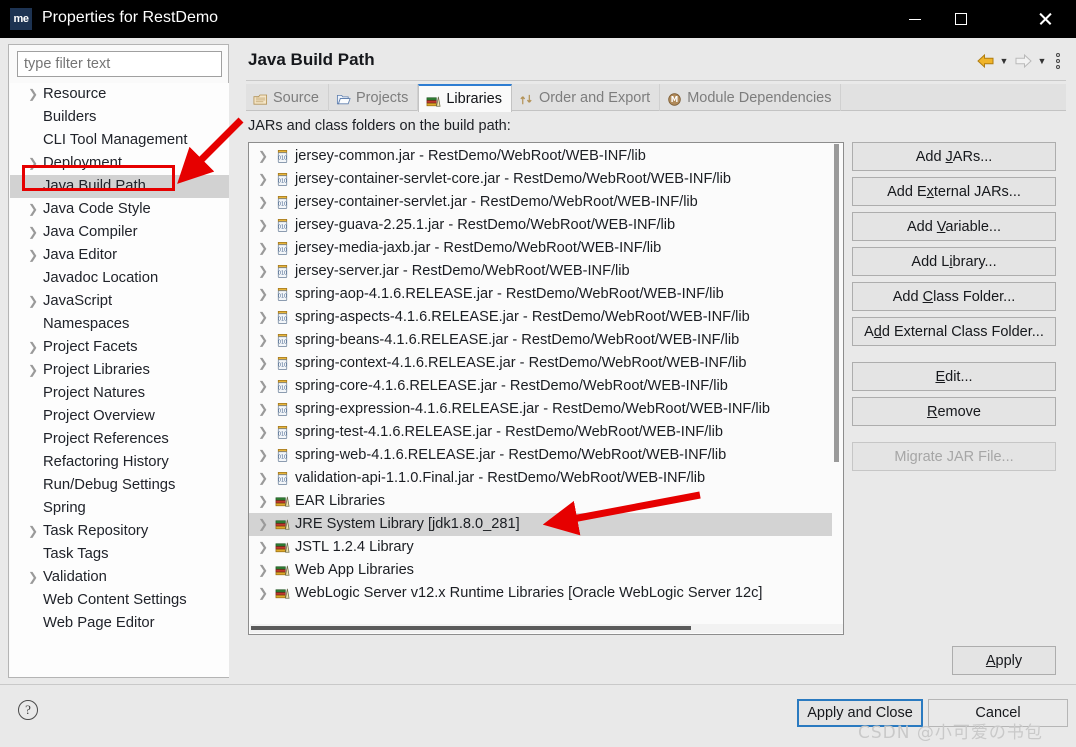 Image resolution: width=1076 pixels, height=747 pixels. What do you see at coordinates (471, 628) in the screenshot?
I see `horizontal-scroll-thumb` at bounding box center [471, 628].